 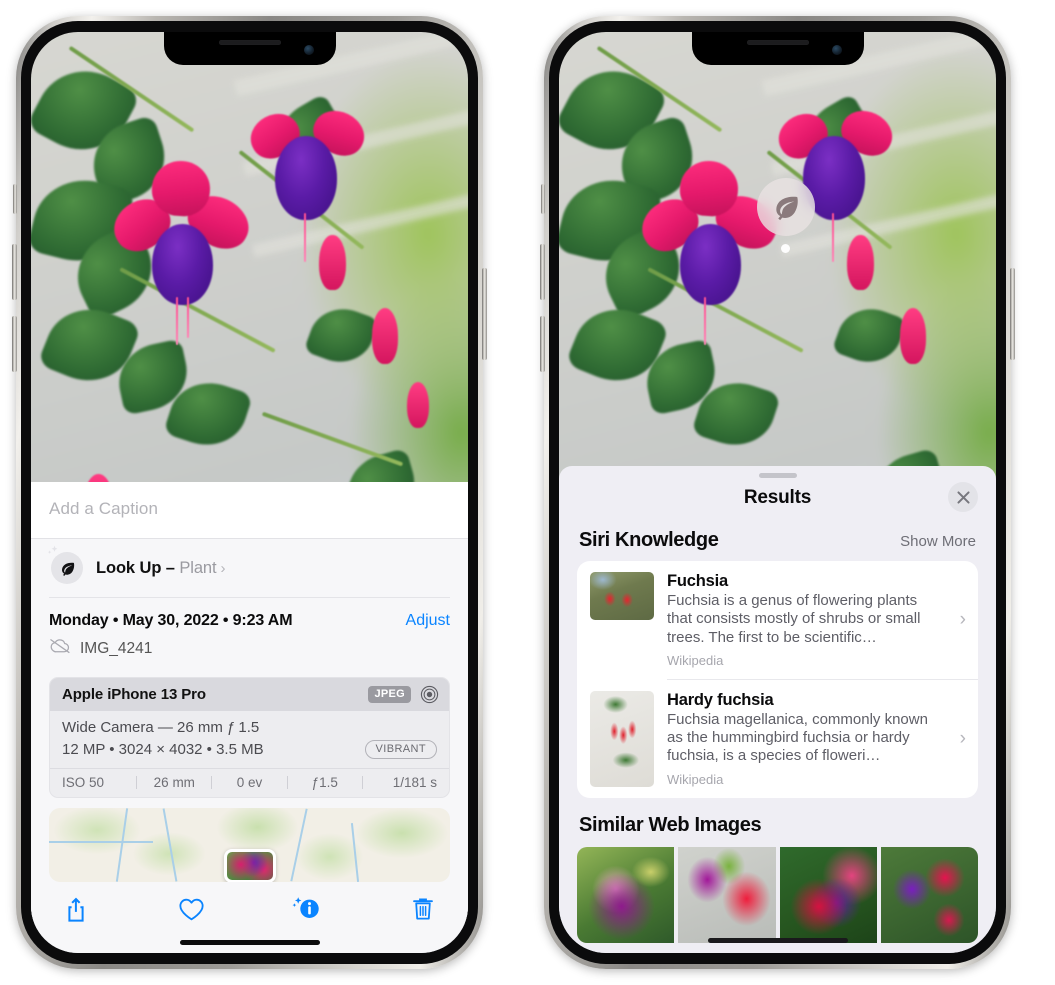 I want to click on camera-card-header: Apple iPhone 13 Pro JPEG, so click(x=249, y=694).